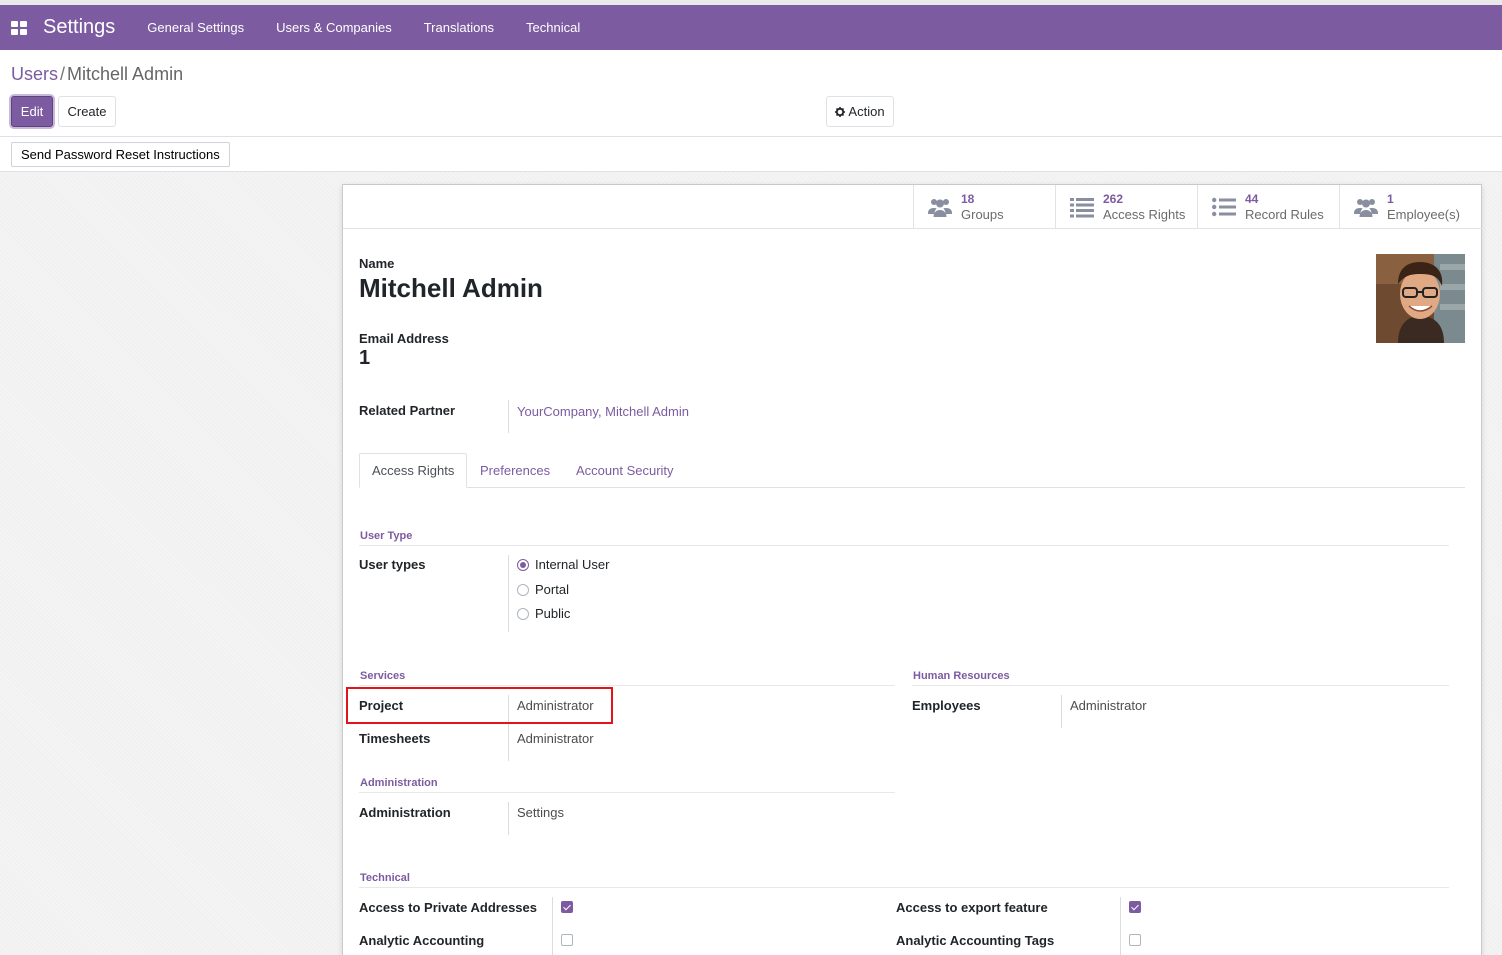 This screenshot has height=955, width=1502. What do you see at coordinates (79, 27) in the screenshot?
I see `app-brand: Settings` at bounding box center [79, 27].